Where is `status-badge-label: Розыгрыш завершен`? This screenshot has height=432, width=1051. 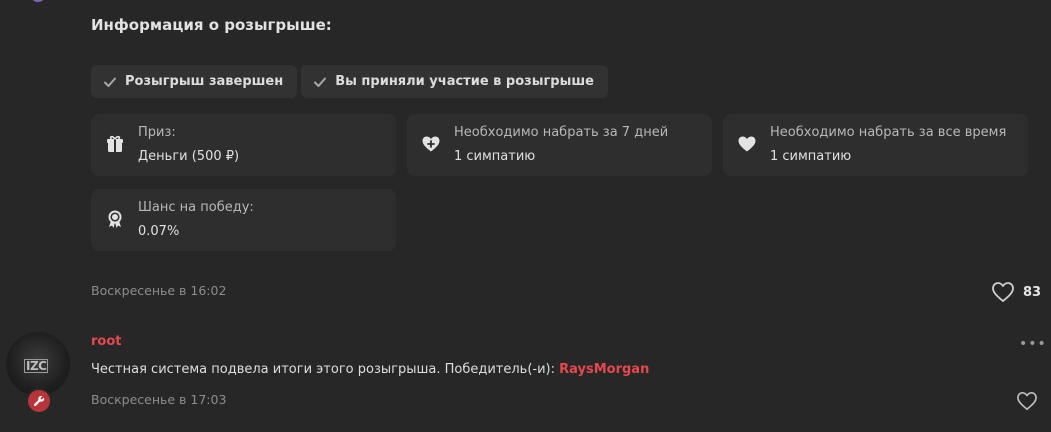
status-badge-label: Розыгрыш завершен is located at coordinates (204, 81).